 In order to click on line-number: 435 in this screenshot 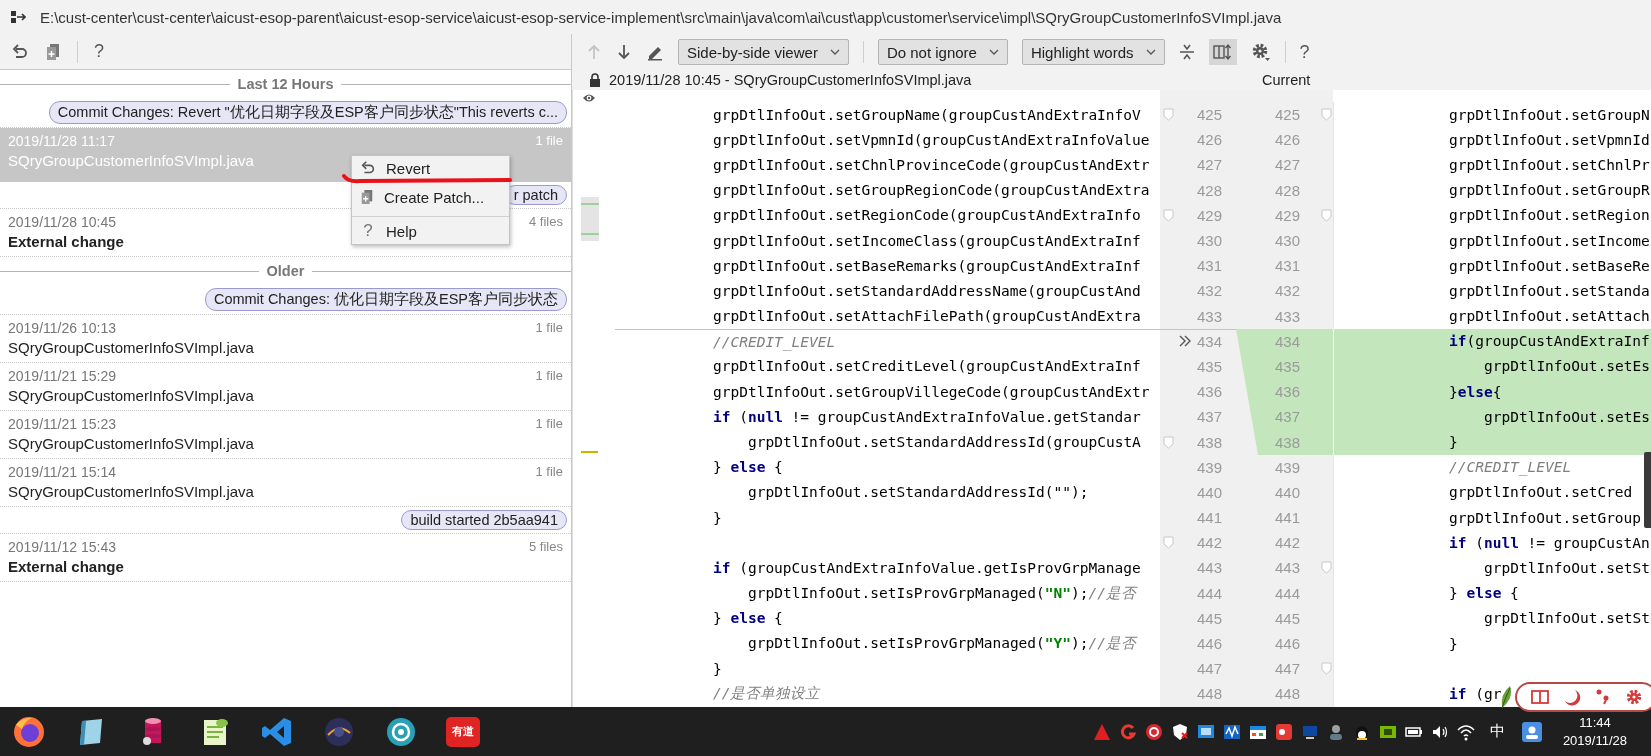, I will do `click(1208, 366)`.